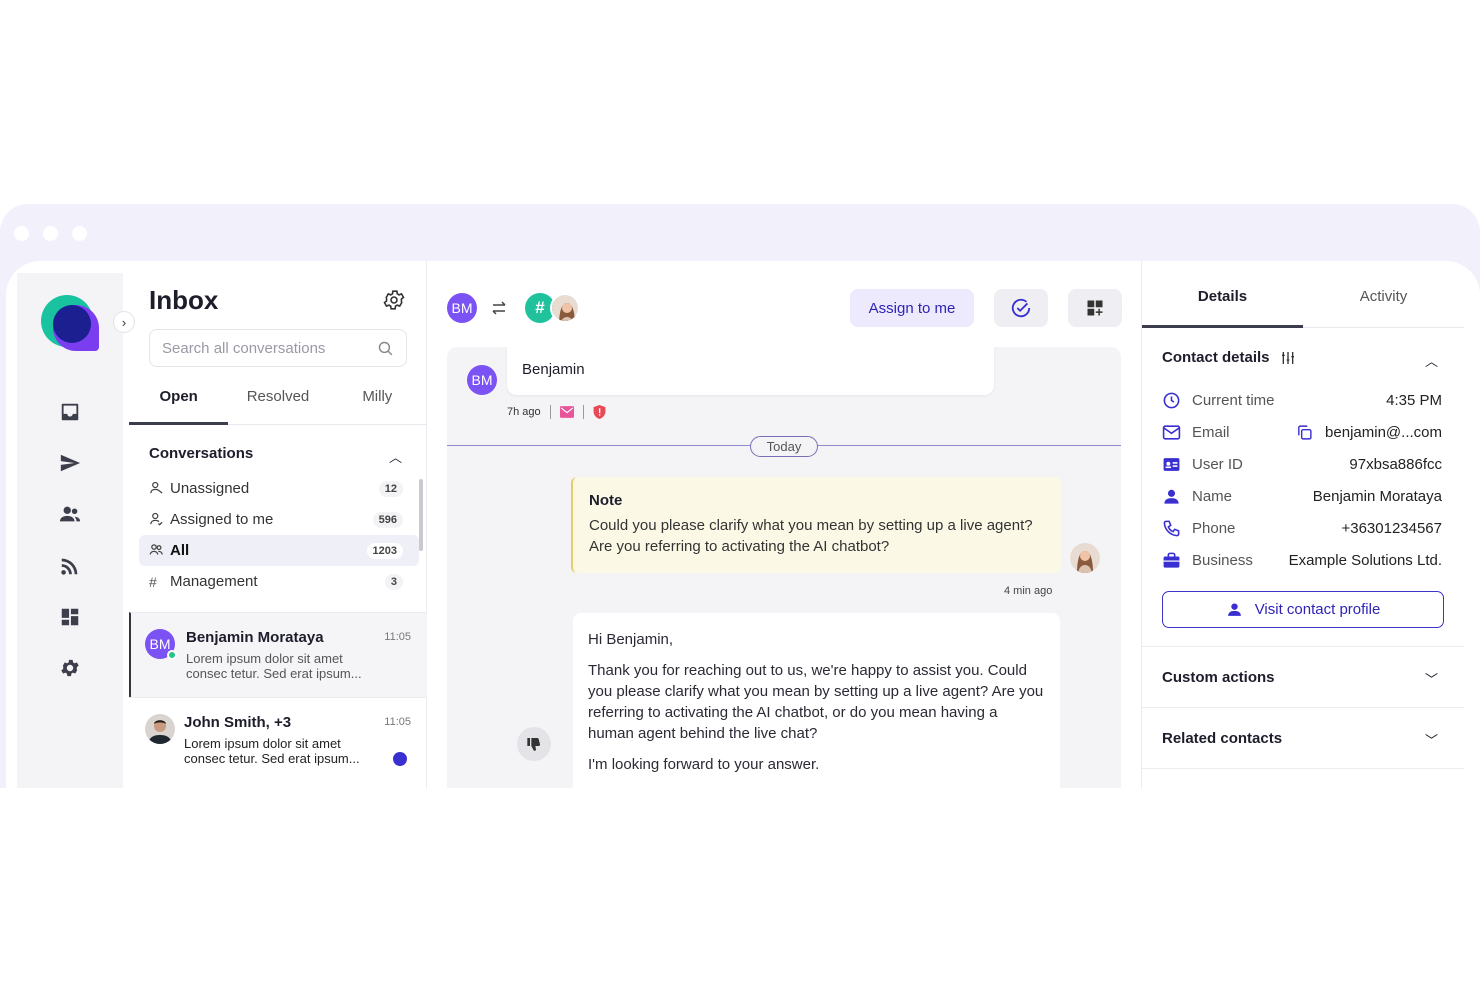  What do you see at coordinates (70, 514) in the screenshot?
I see `contacts-icon` at bounding box center [70, 514].